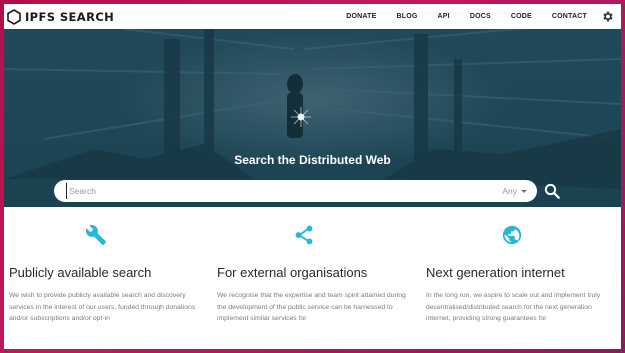  Describe the element at coordinates (96, 235) in the screenshot. I see `wrench-icon` at that location.